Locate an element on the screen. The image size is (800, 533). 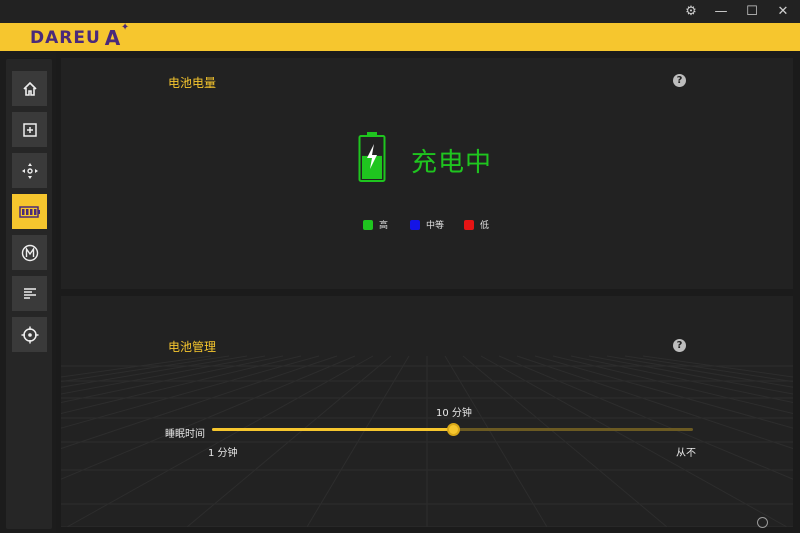
legend-high: 高 is located at coordinates (375, 224).